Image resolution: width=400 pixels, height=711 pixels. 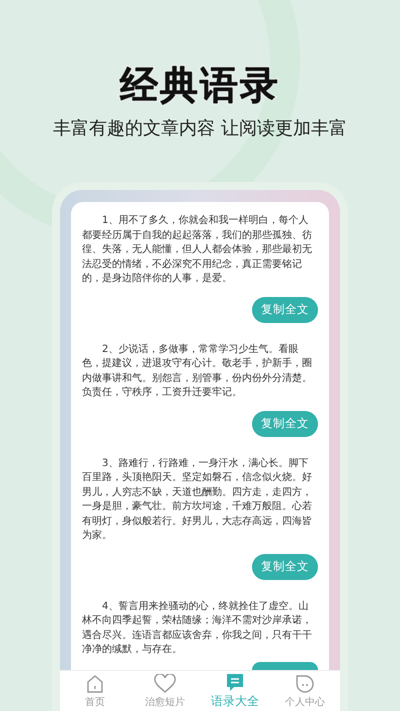 I want to click on tab: 治愈短片, so click(x=165, y=691).